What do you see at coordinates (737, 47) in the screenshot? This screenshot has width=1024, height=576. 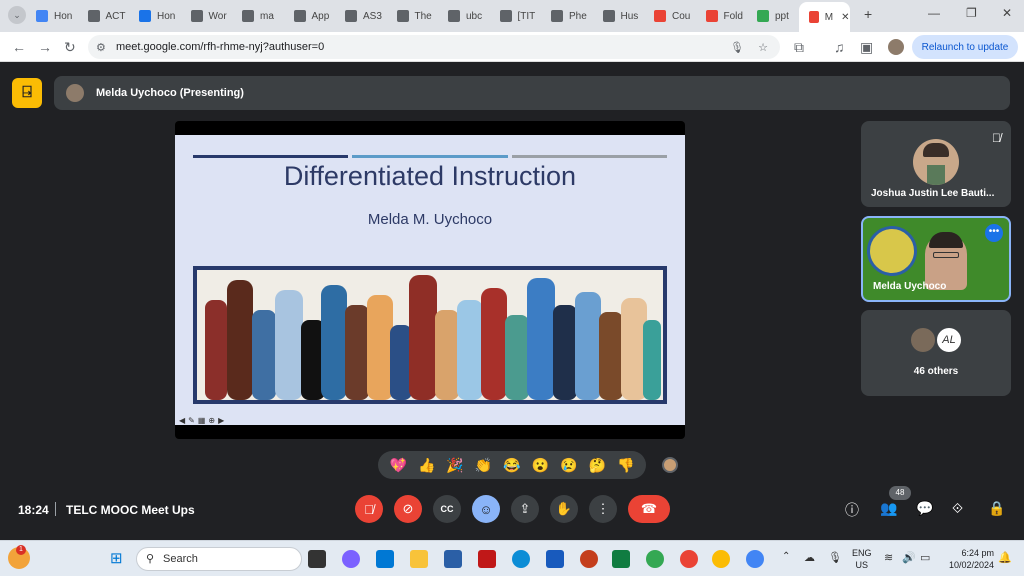 I see `mic-icon: 🎙` at bounding box center [737, 47].